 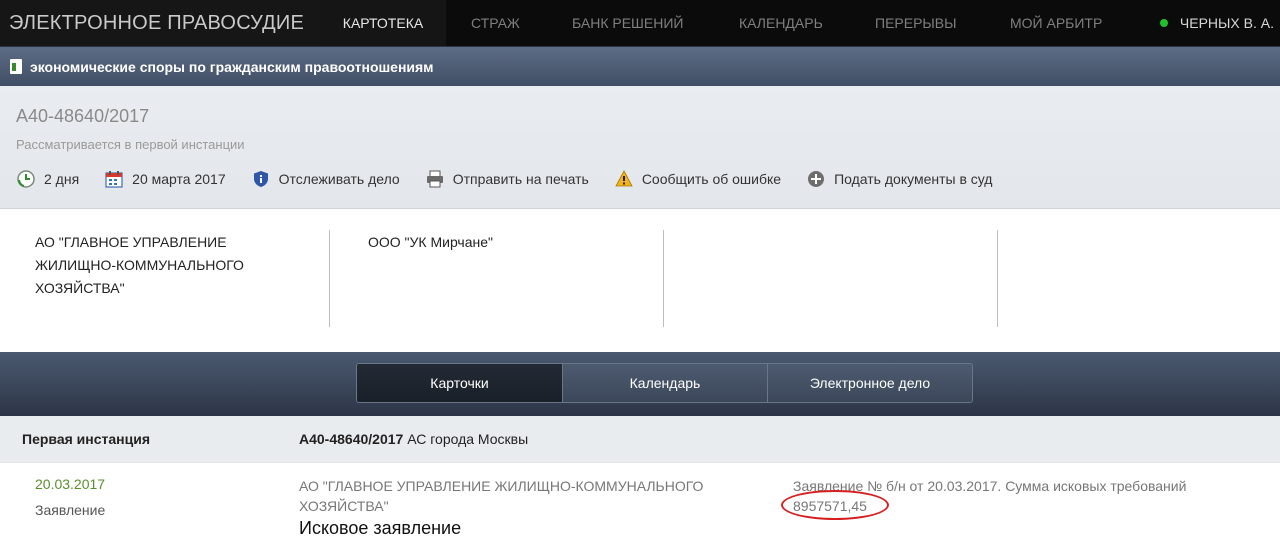 What do you see at coordinates (916, 23) in the screenshot?
I see `nav-breaks: ПЕРЕРЫВЫ` at bounding box center [916, 23].